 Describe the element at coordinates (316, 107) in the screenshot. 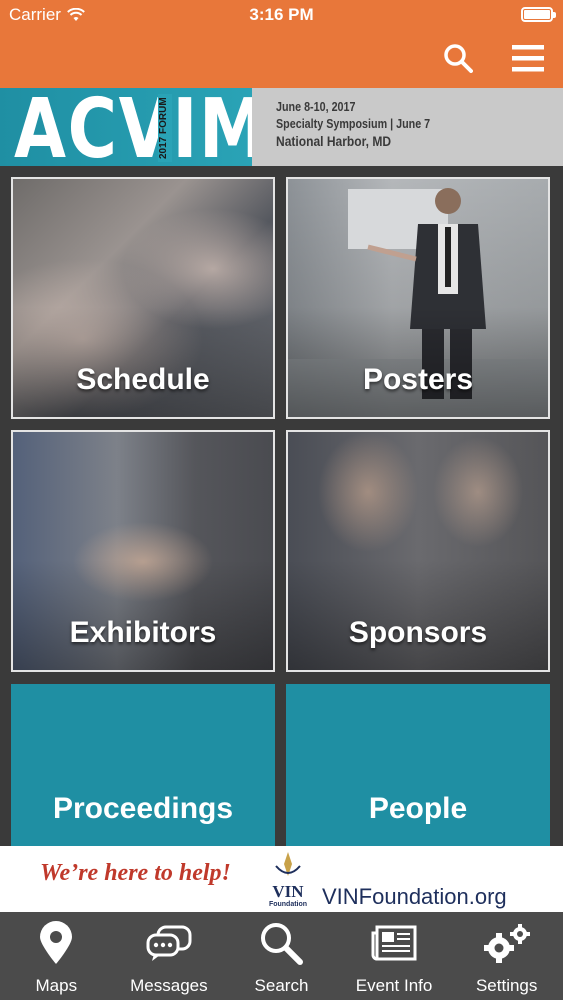

I see `event-dates: June 8-10, 2017` at that location.